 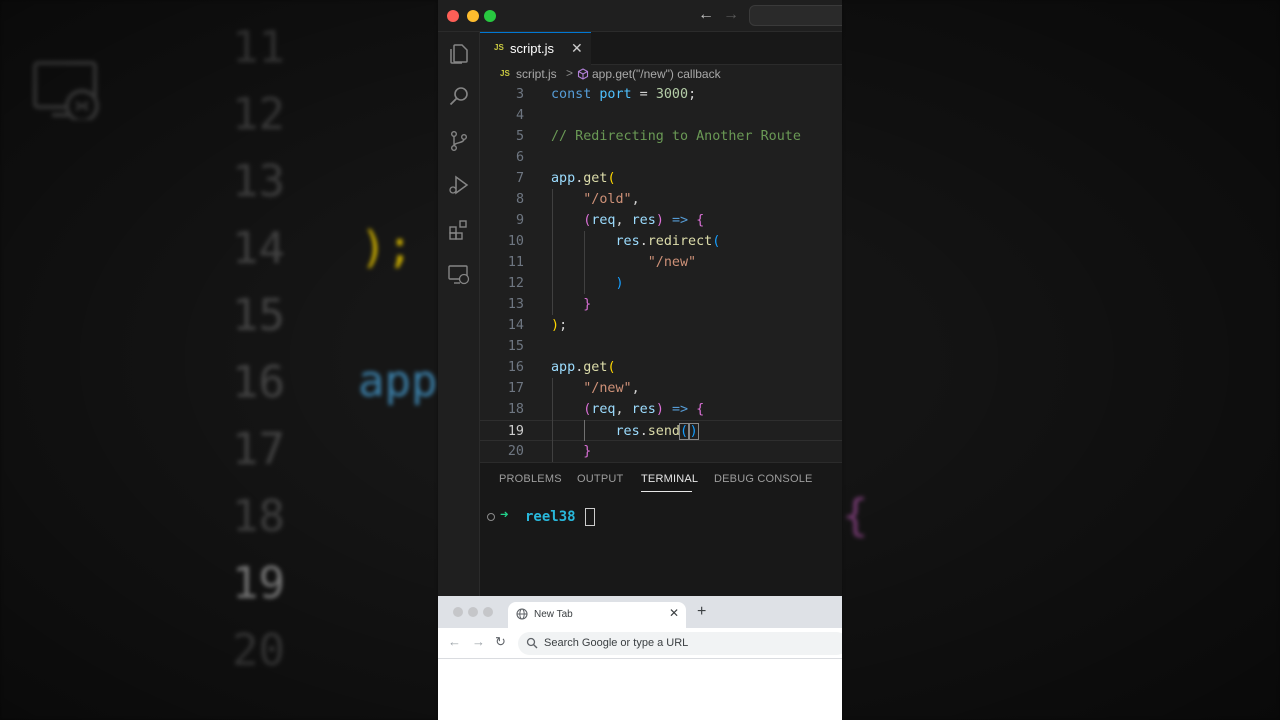 What do you see at coordinates (519, 220) in the screenshot?
I see `line-number: 9` at bounding box center [519, 220].